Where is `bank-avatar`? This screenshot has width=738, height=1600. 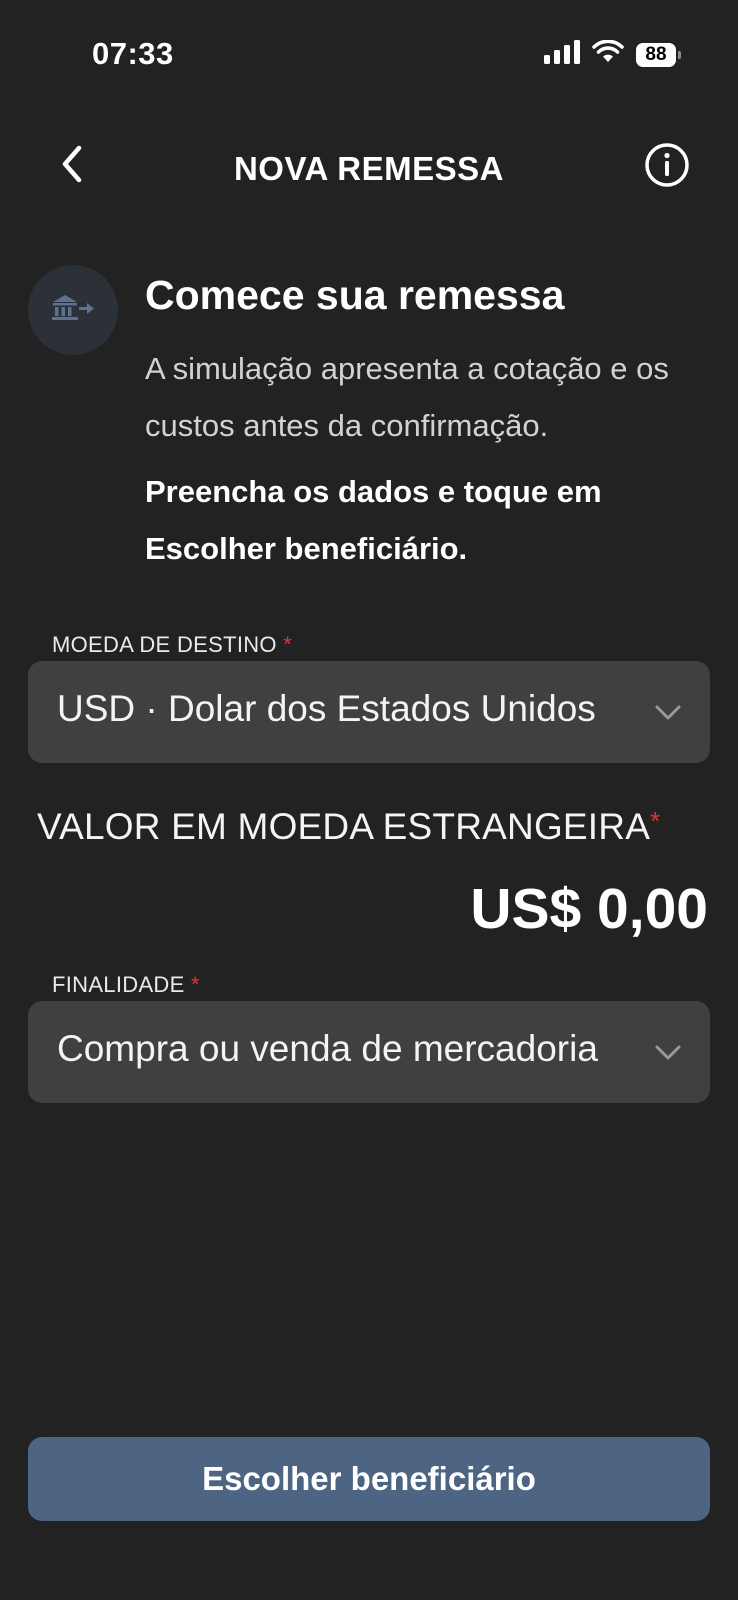 bank-avatar is located at coordinates (73, 310).